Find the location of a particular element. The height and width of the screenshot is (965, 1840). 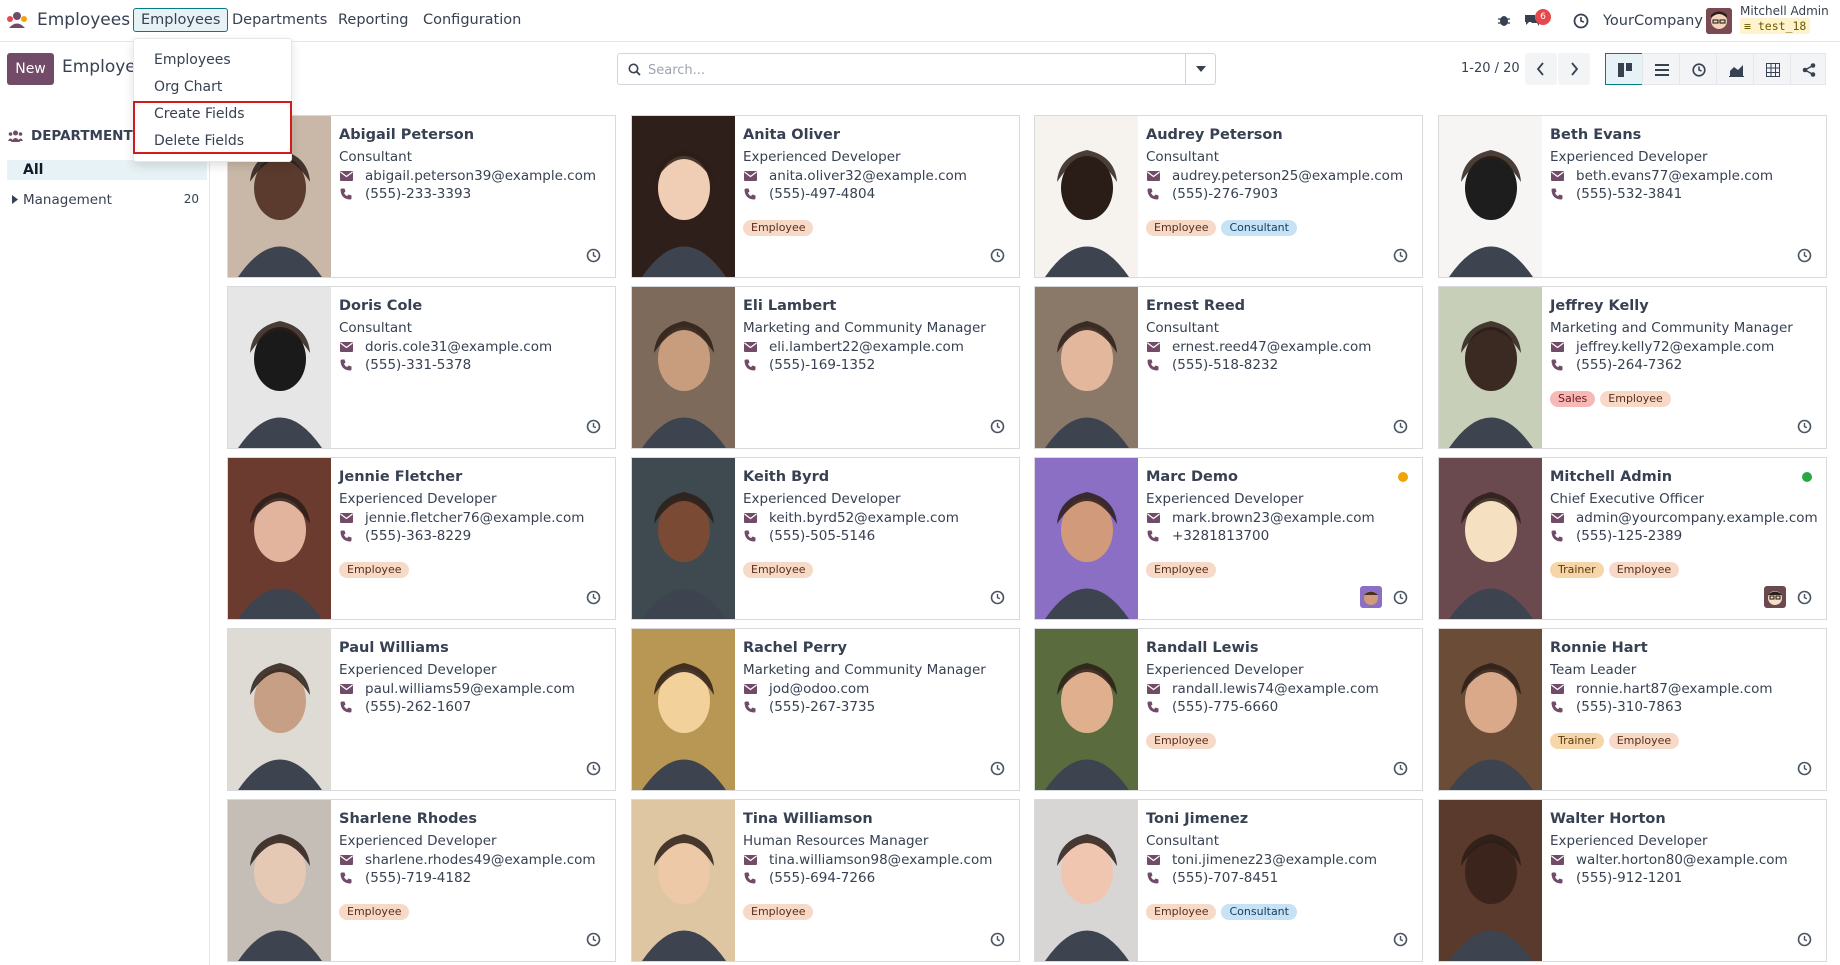

employee-name: Rachel Perry is located at coordinates (795, 648).